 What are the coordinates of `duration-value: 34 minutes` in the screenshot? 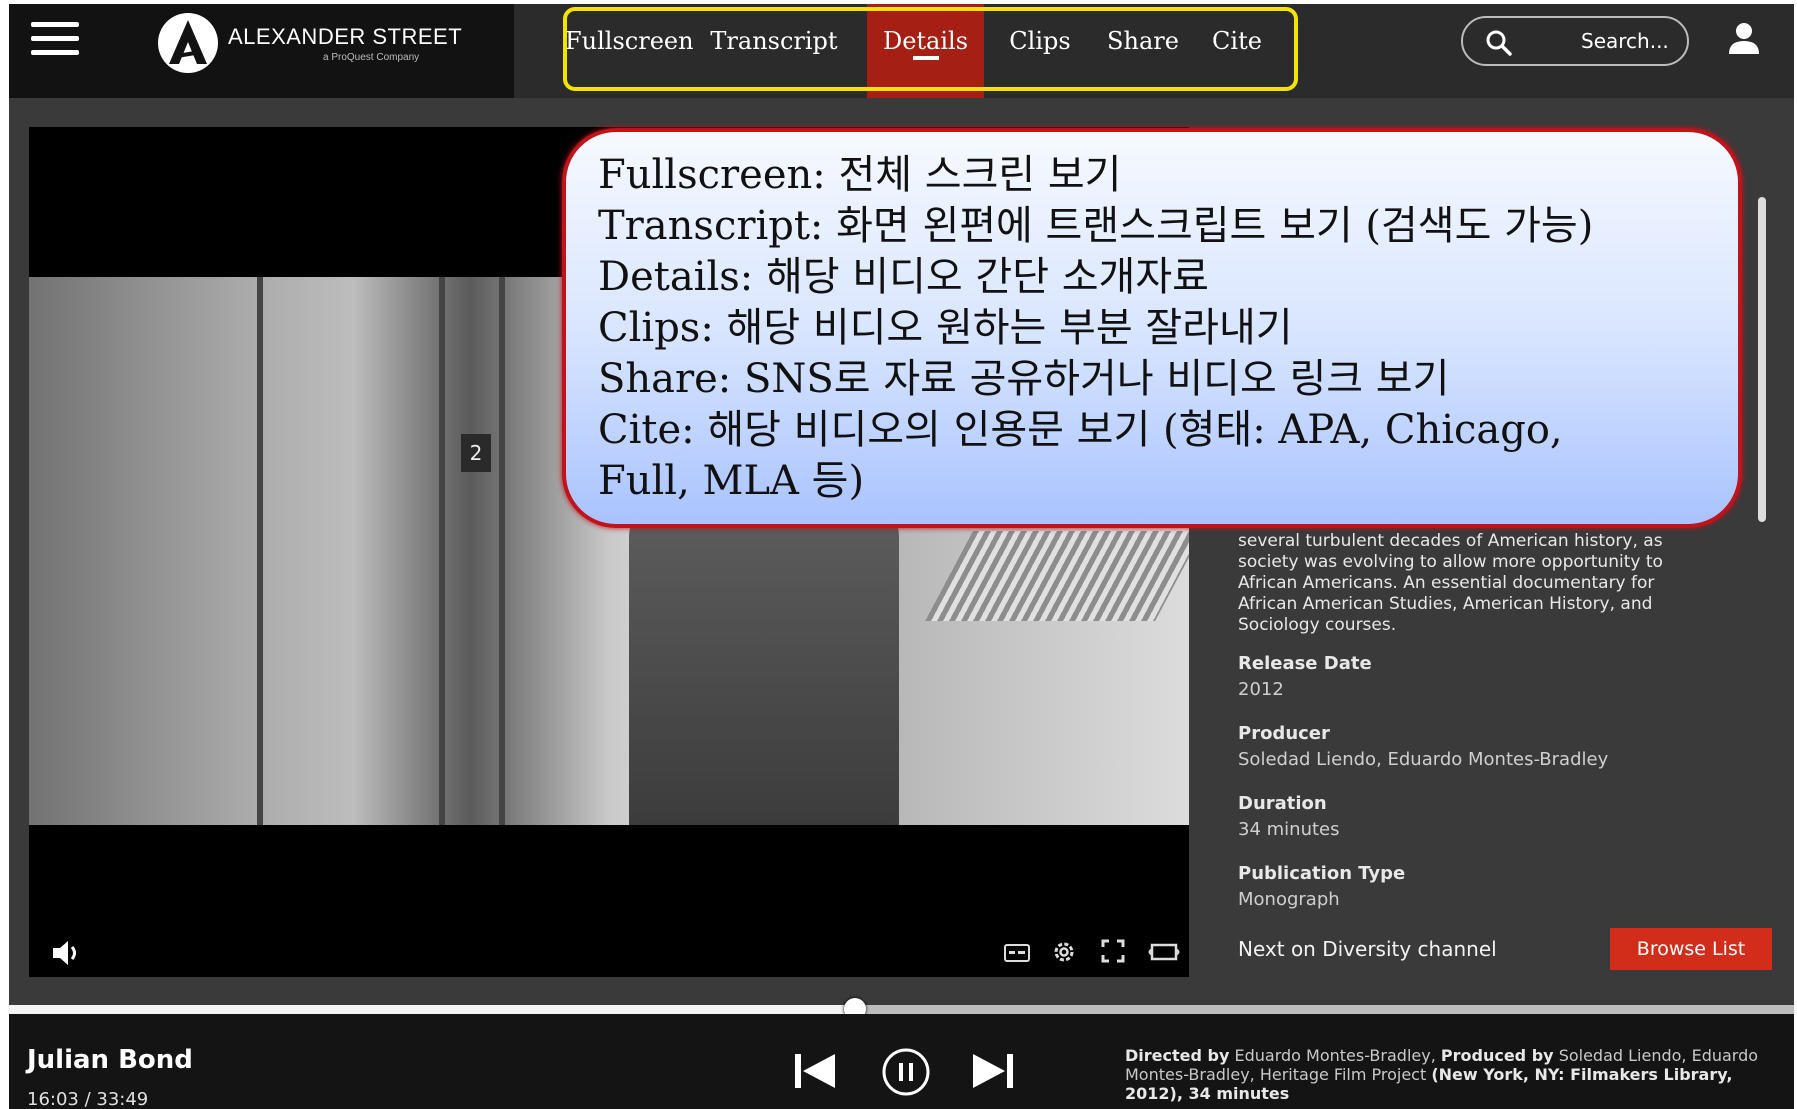 It's located at (1289, 829).